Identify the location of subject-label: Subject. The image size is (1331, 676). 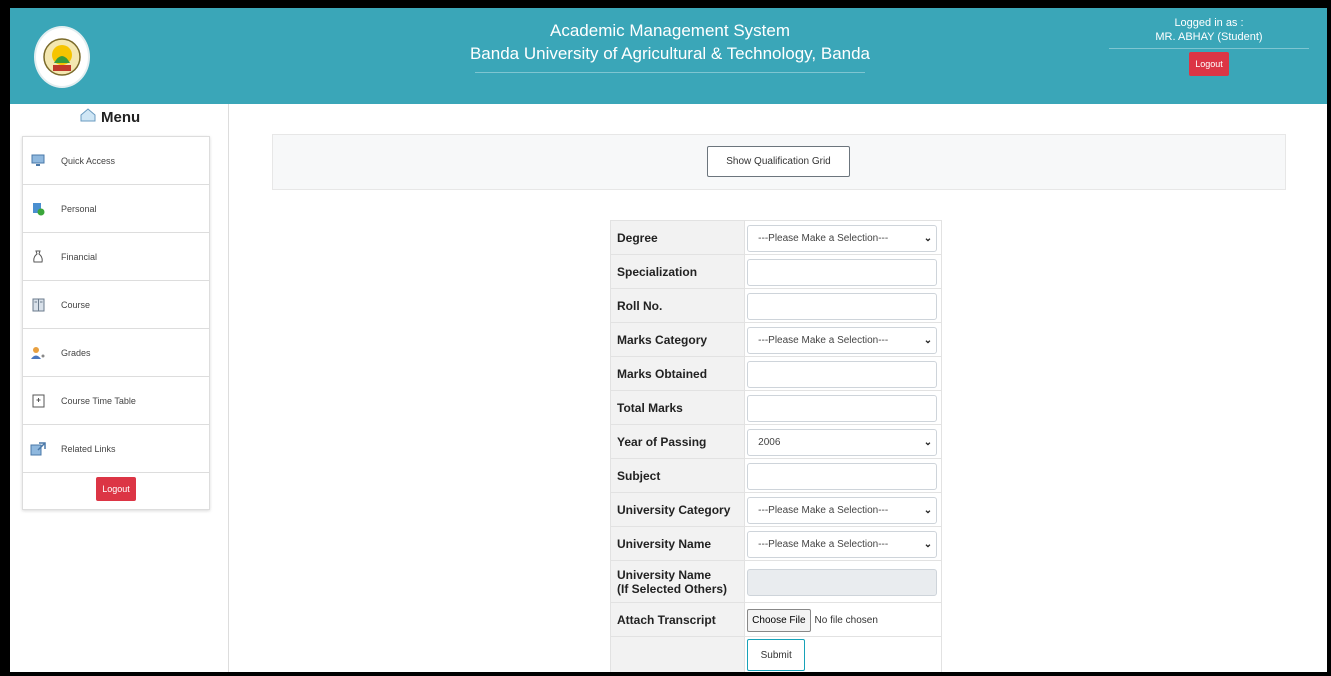
(677, 475).